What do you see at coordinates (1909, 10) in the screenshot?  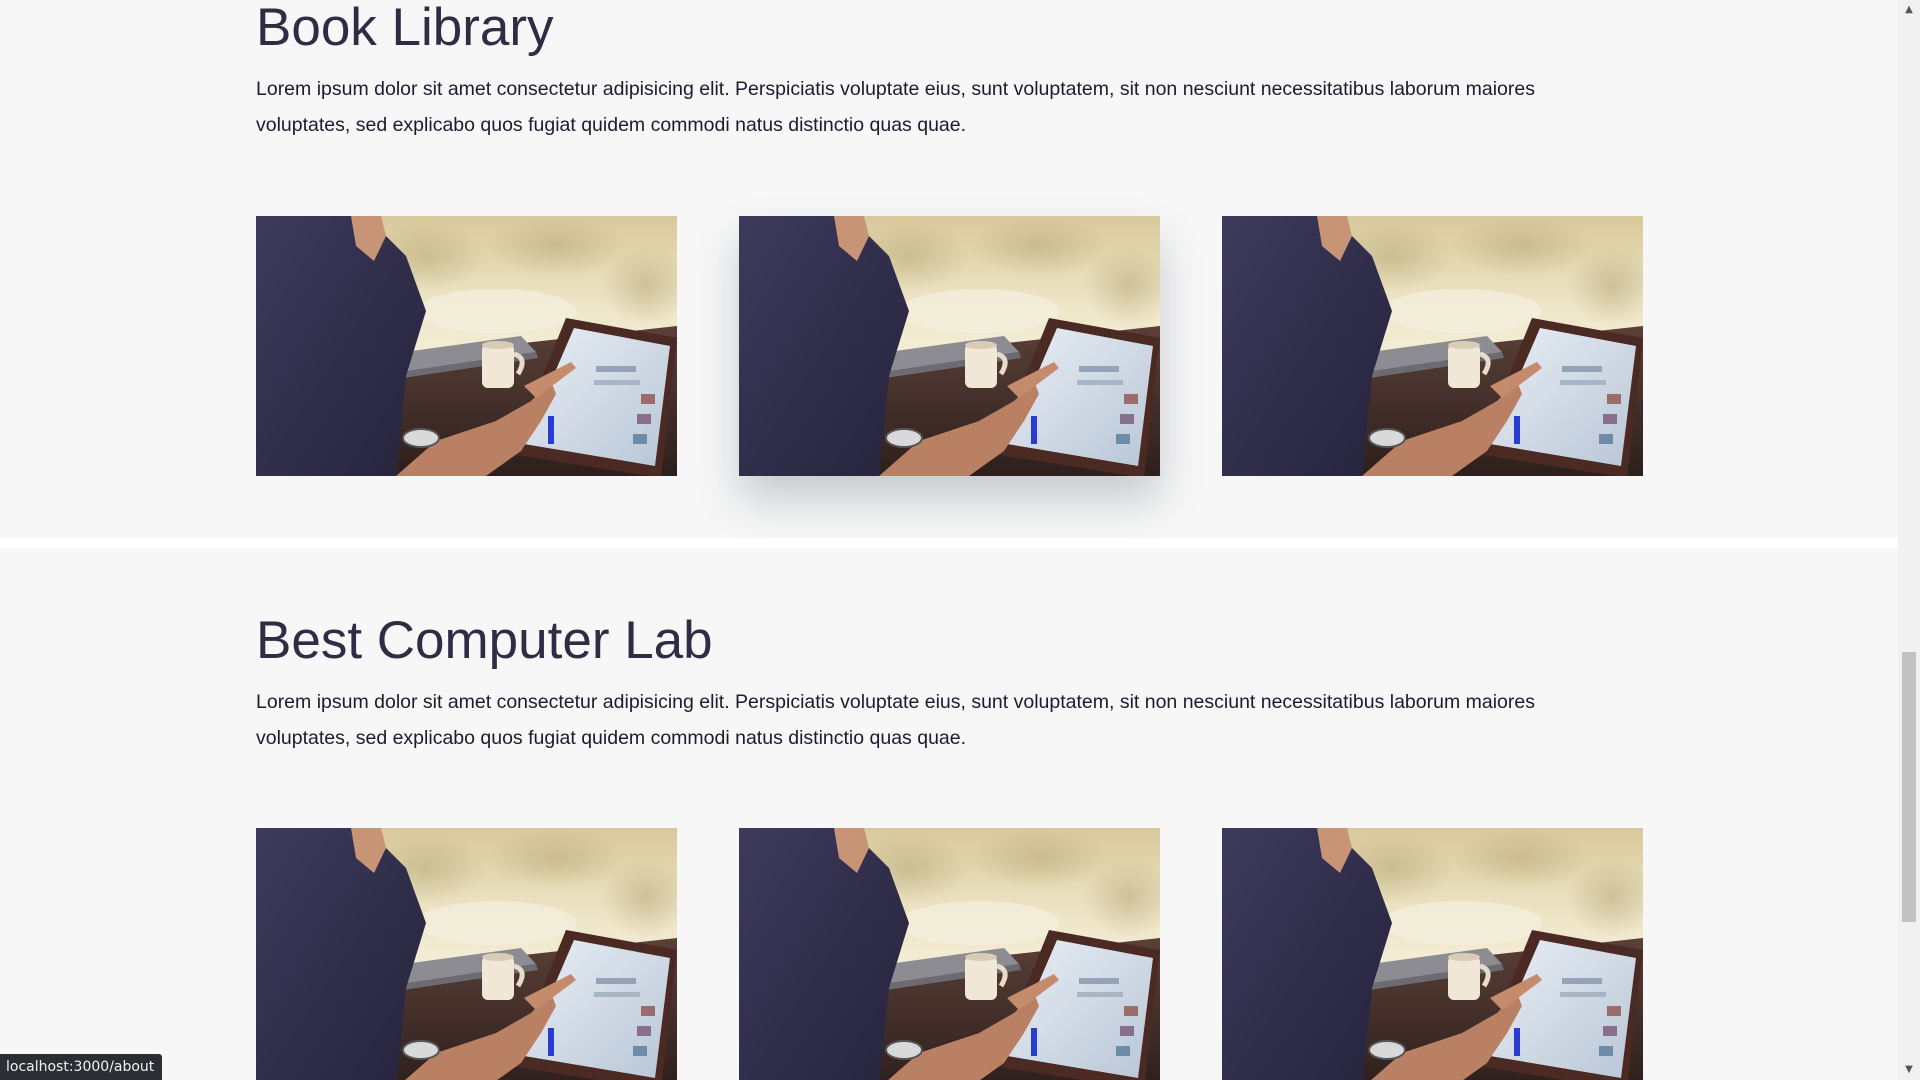 I see `triangle-up-icon: ▲` at bounding box center [1909, 10].